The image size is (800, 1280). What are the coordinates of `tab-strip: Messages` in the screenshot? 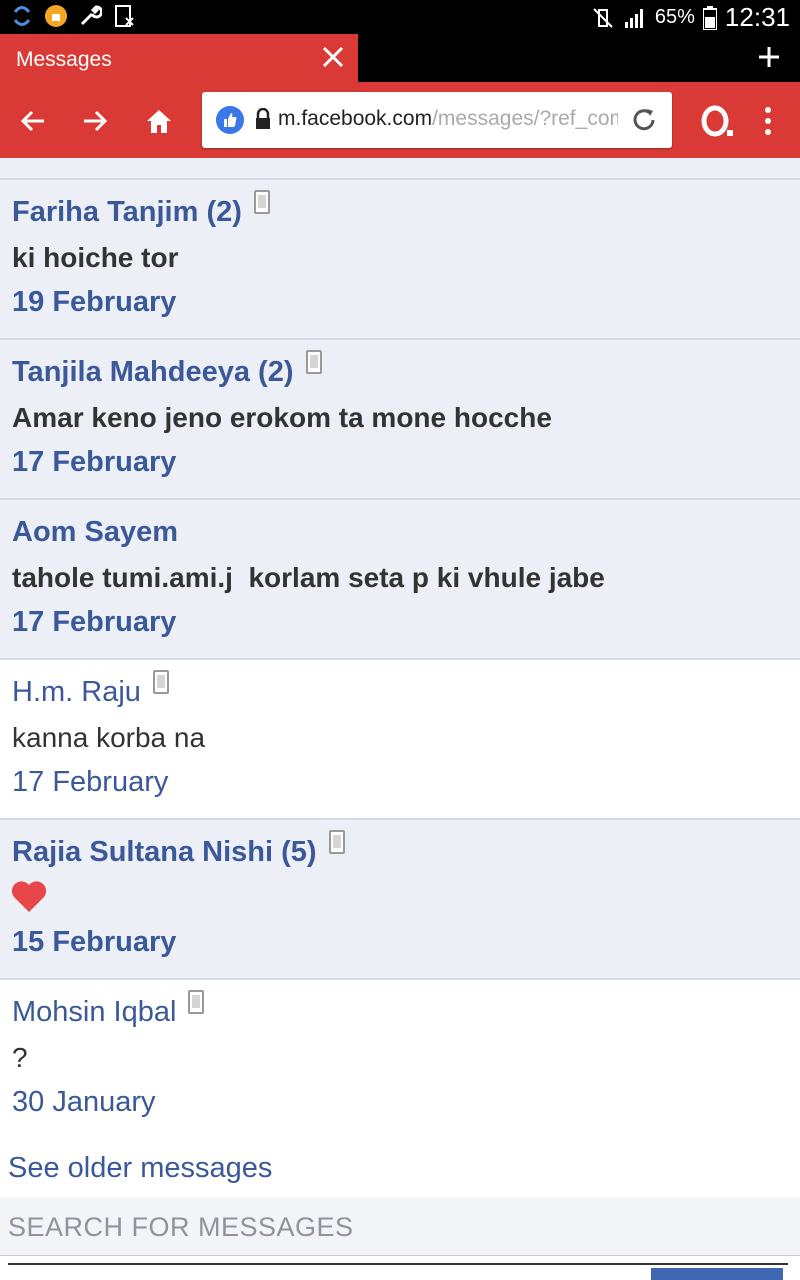 It's located at (400, 58).